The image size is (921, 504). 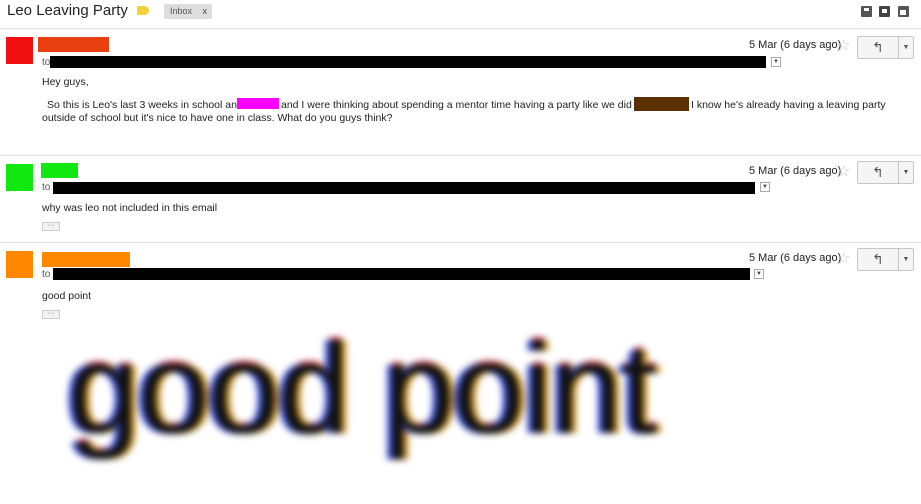 What do you see at coordinates (205, 11) in the screenshot?
I see `remove-label-button: x` at bounding box center [205, 11].